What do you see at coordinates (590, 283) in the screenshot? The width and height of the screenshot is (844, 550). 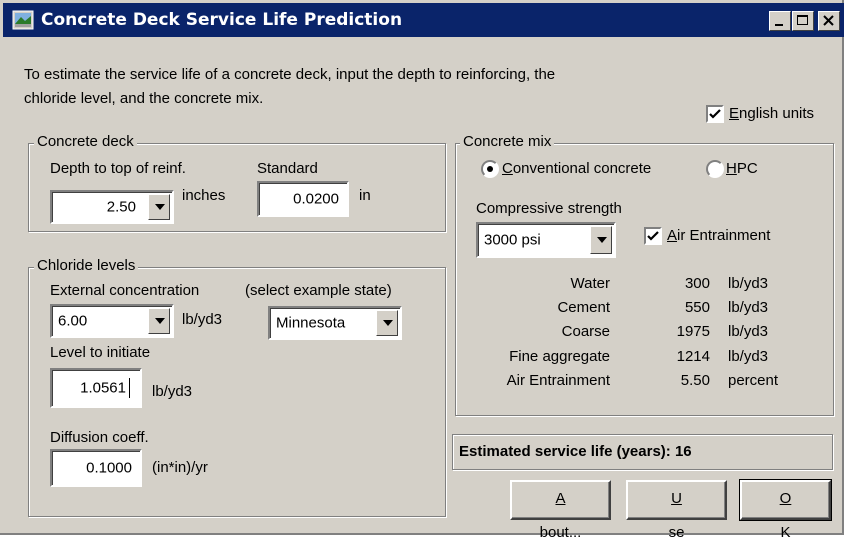 I see `mix-row-name: Water` at bounding box center [590, 283].